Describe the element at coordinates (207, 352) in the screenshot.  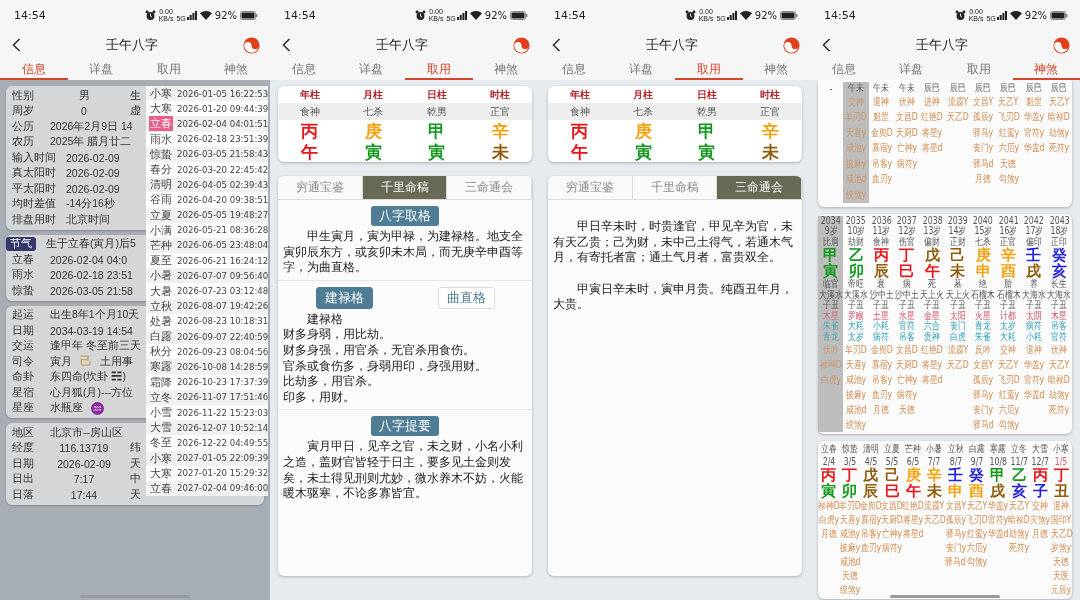
I see `menu-item: 秋分 2026-09-23 08:04:56` at that location.